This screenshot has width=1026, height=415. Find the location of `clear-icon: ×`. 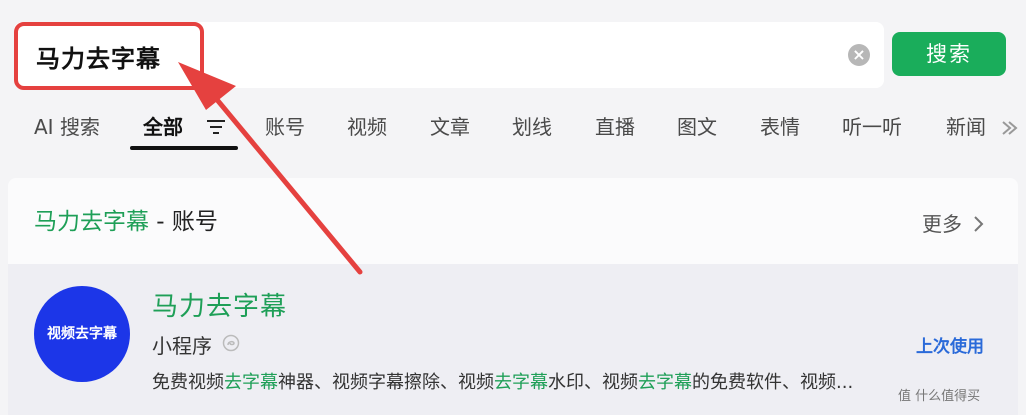

clear-icon: × is located at coordinates (859, 55).